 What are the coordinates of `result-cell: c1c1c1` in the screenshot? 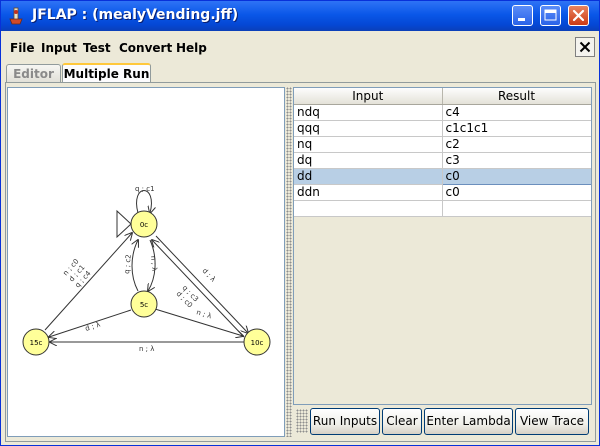 It's located at (516, 128).